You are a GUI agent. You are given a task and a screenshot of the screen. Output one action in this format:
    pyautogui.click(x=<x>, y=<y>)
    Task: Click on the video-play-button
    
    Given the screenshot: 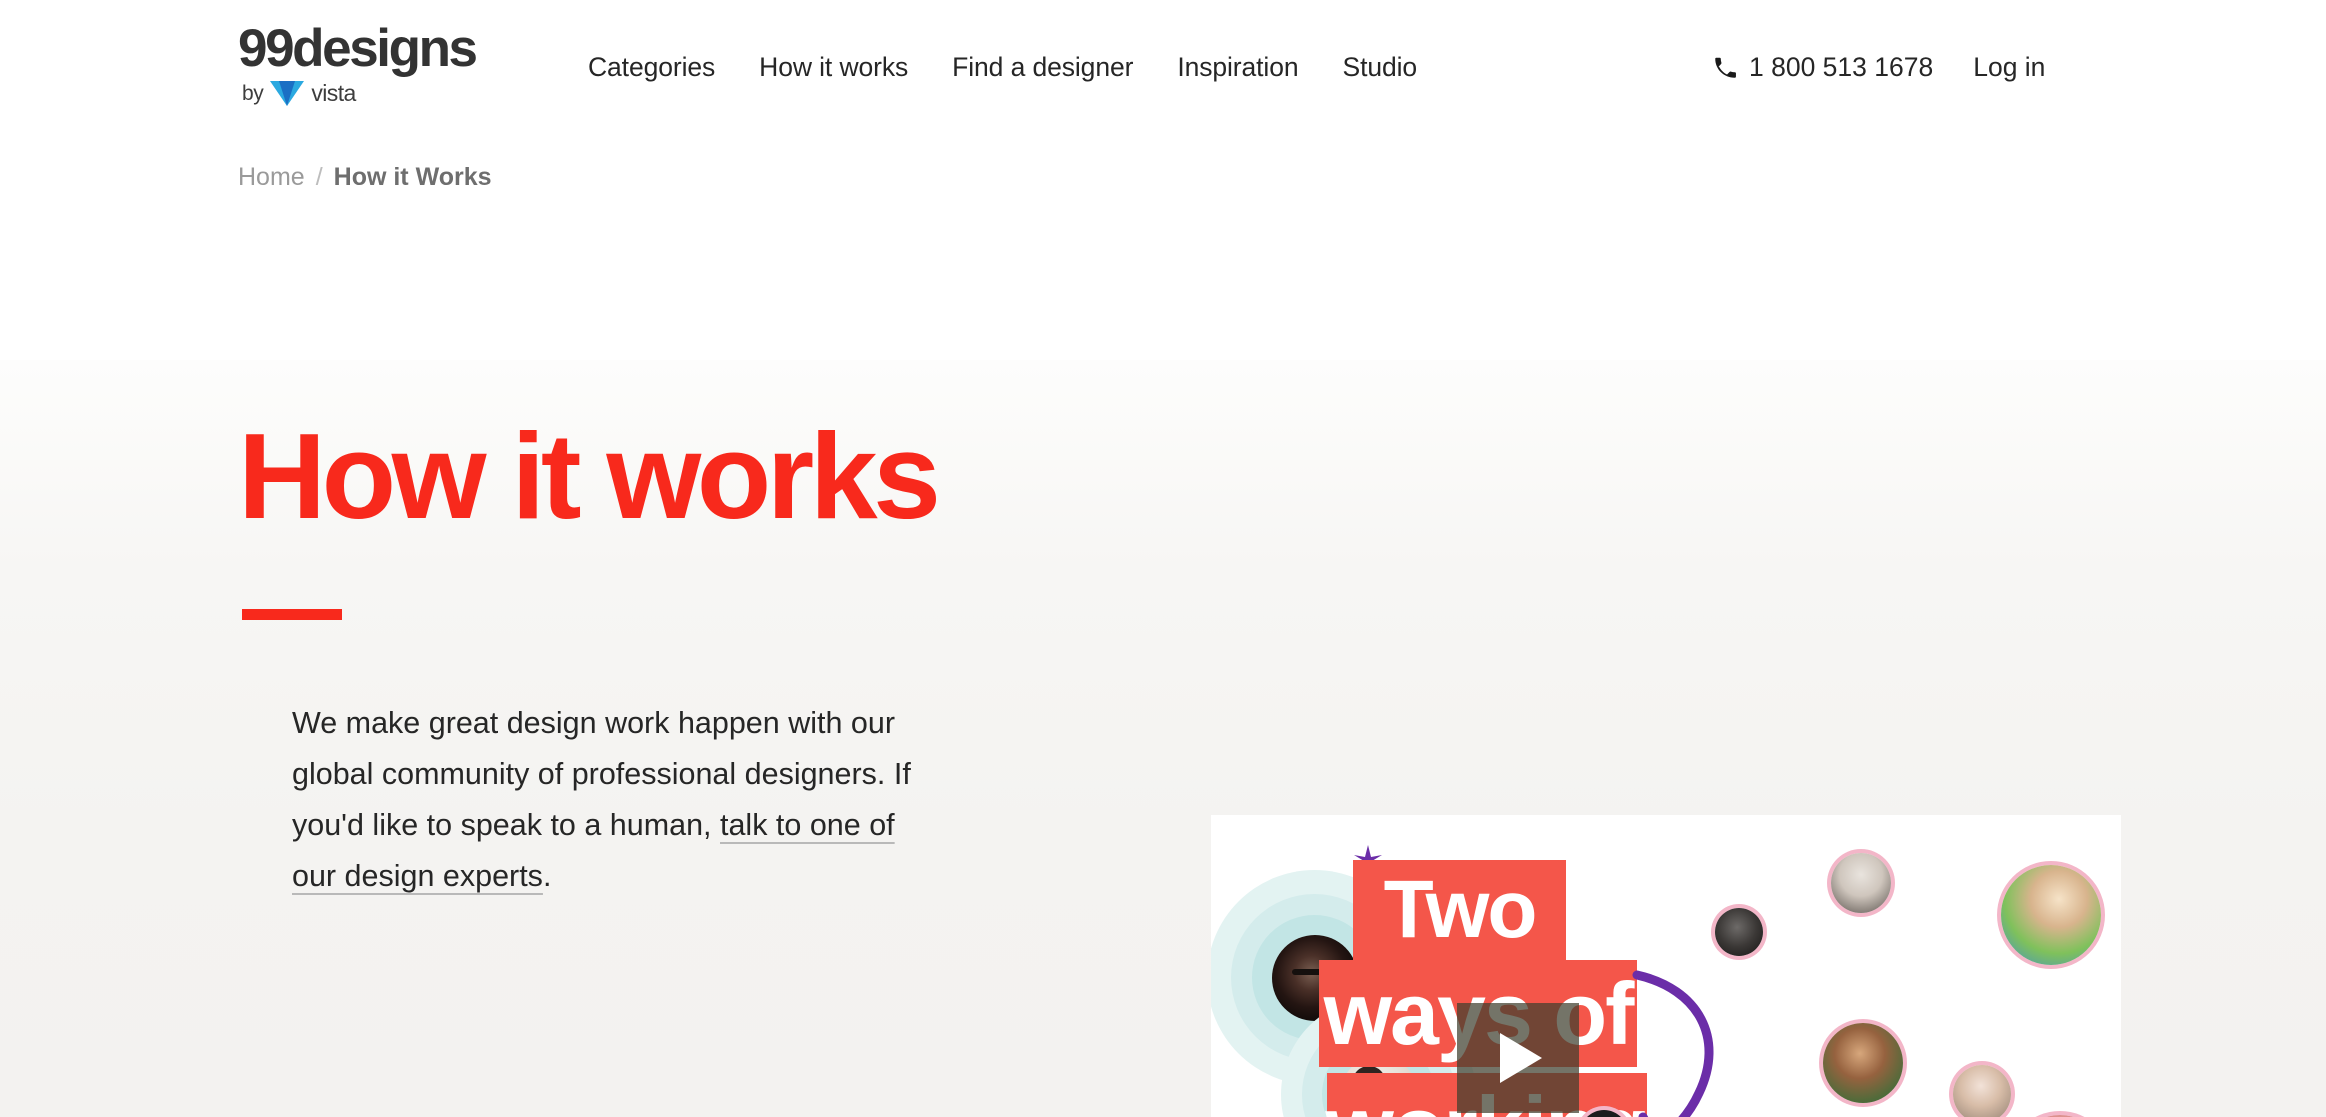 What is the action you would take?
    pyautogui.click(x=1518, y=1058)
    